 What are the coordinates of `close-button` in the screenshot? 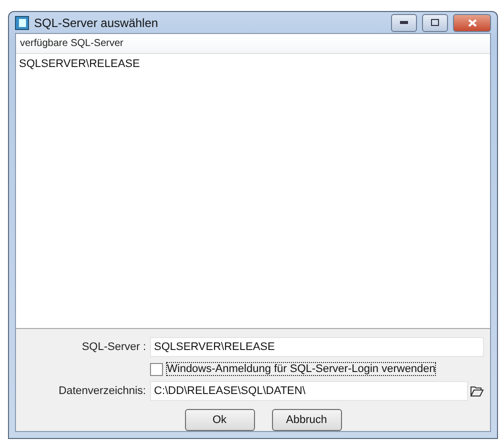 It's located at (472, 23).